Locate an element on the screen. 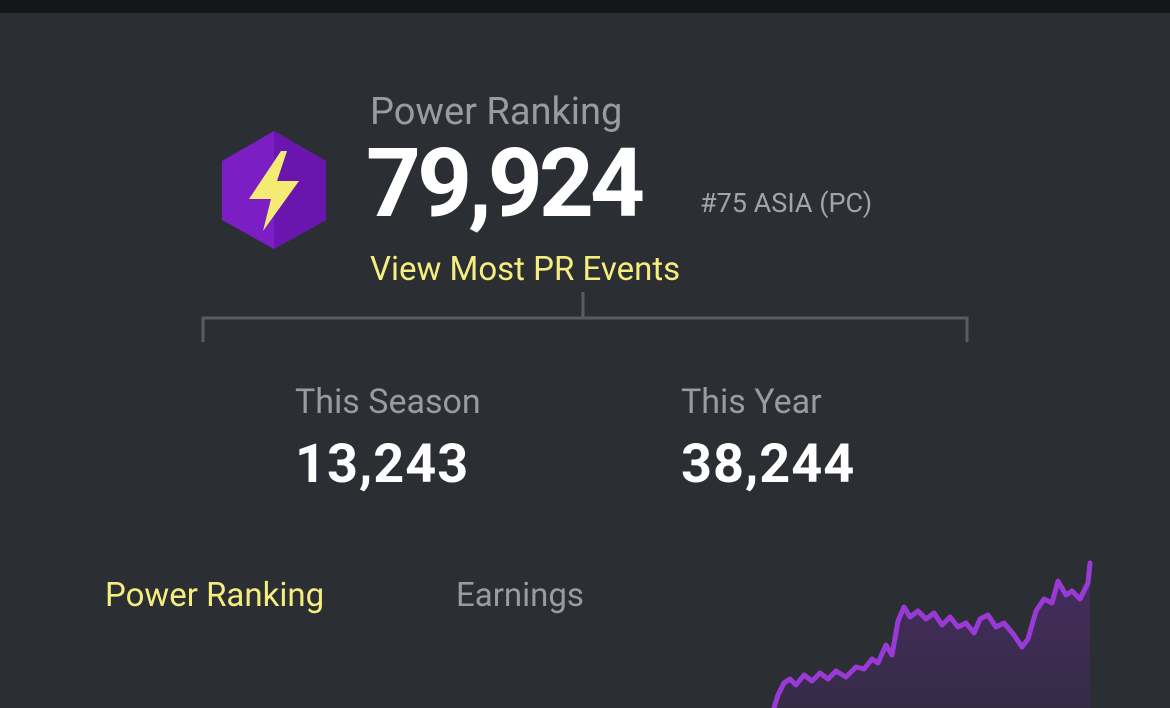 The image size is (1170, 708). power-ranking-value: 79,924 is located at coordinates (505, 184).